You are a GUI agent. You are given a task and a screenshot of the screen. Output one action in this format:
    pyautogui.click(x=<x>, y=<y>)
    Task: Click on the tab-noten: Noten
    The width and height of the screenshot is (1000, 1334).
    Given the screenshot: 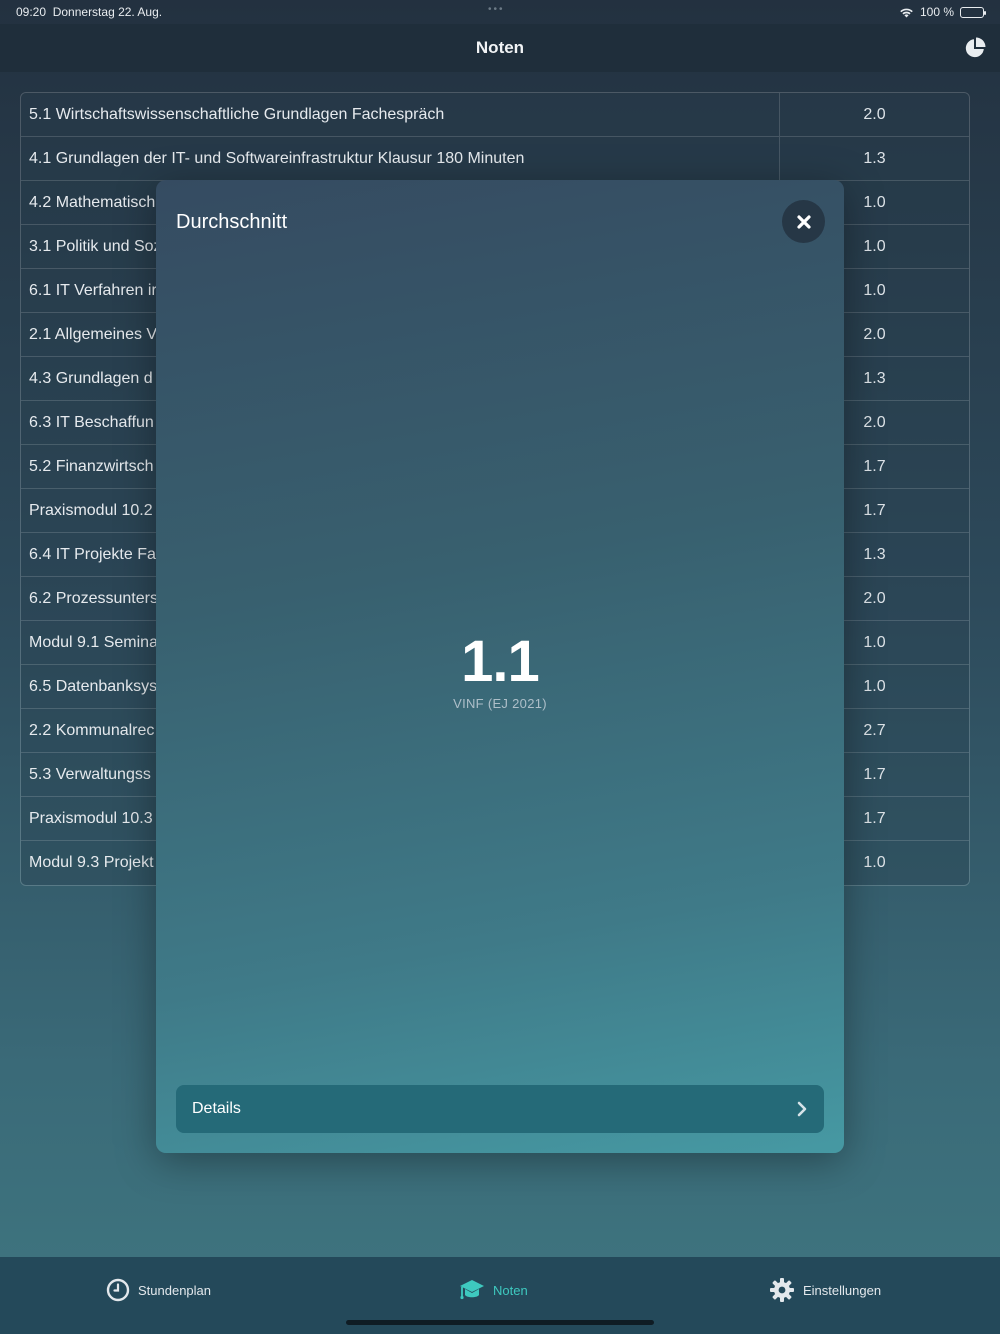 What is the action you would take?
    pyautogui.click(x=493, y=1290)
    